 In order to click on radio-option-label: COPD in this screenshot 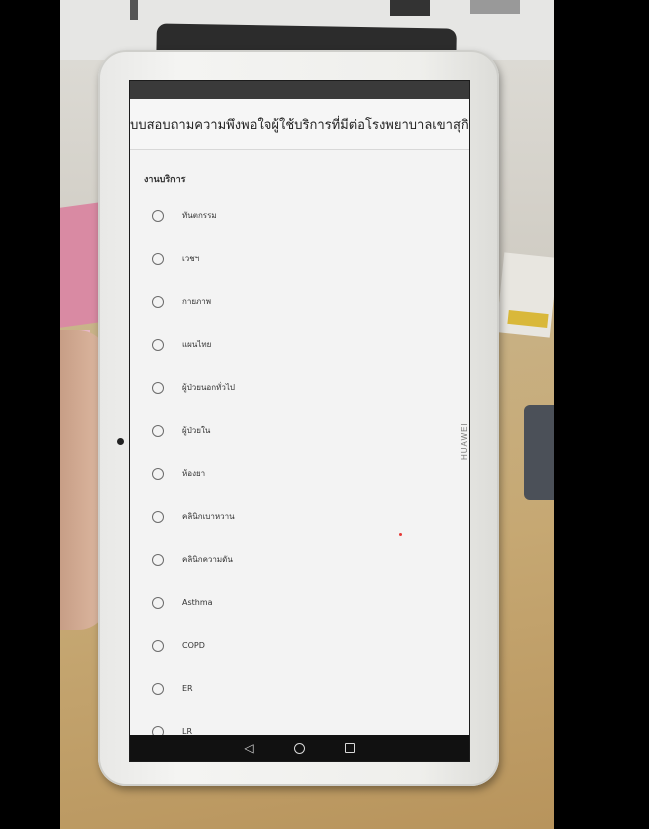, I will do `click(193, 645)`.